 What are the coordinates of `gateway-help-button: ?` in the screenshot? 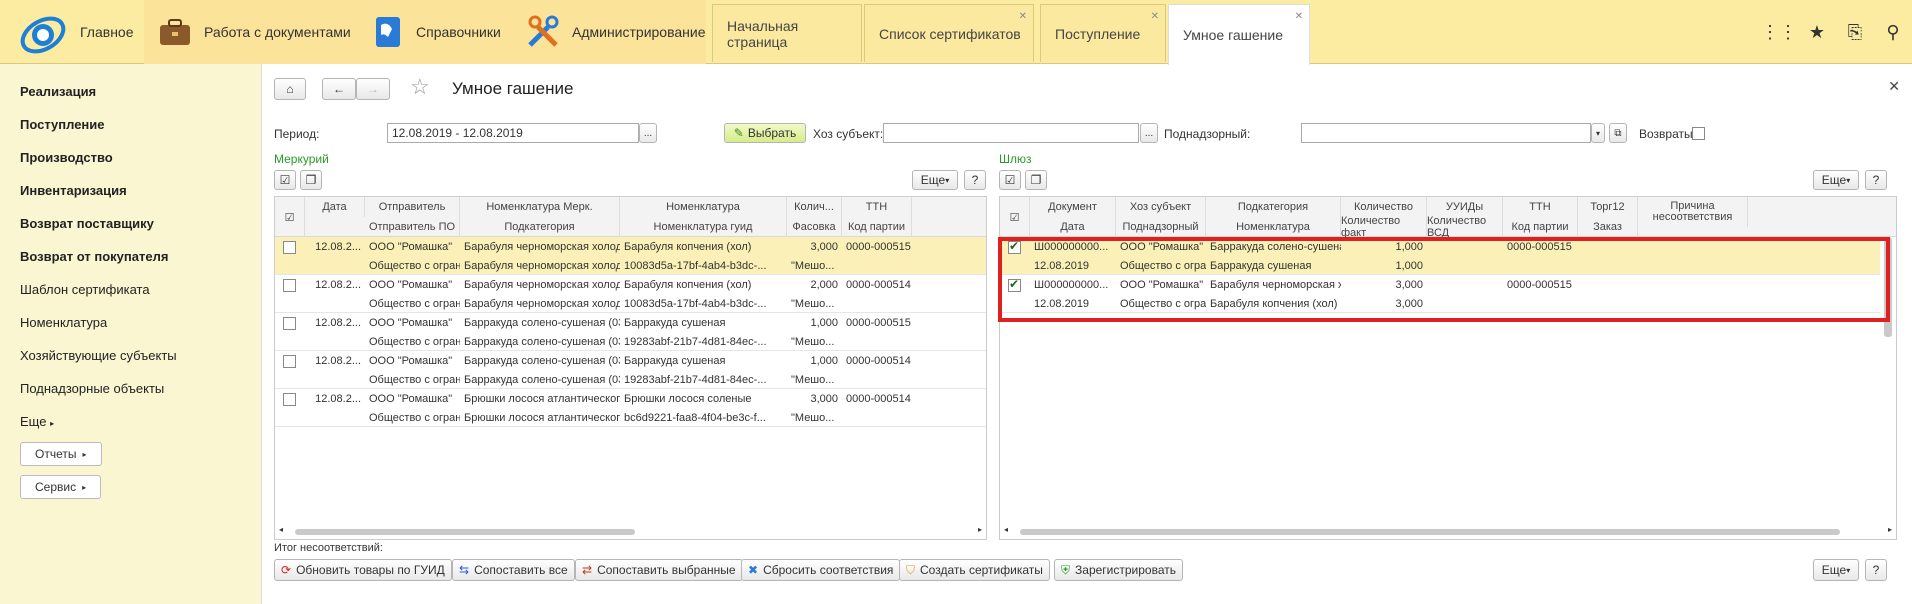 It's located at (1876, 180).